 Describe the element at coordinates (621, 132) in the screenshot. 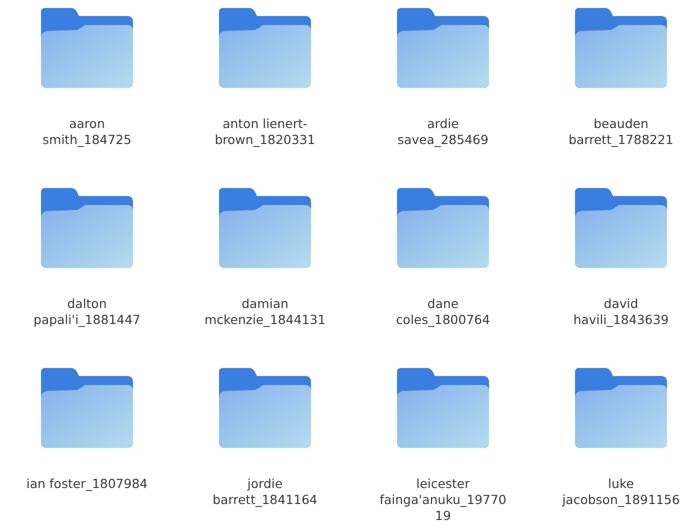

I see `folder-name: beauden barrett_1788221` at that location.